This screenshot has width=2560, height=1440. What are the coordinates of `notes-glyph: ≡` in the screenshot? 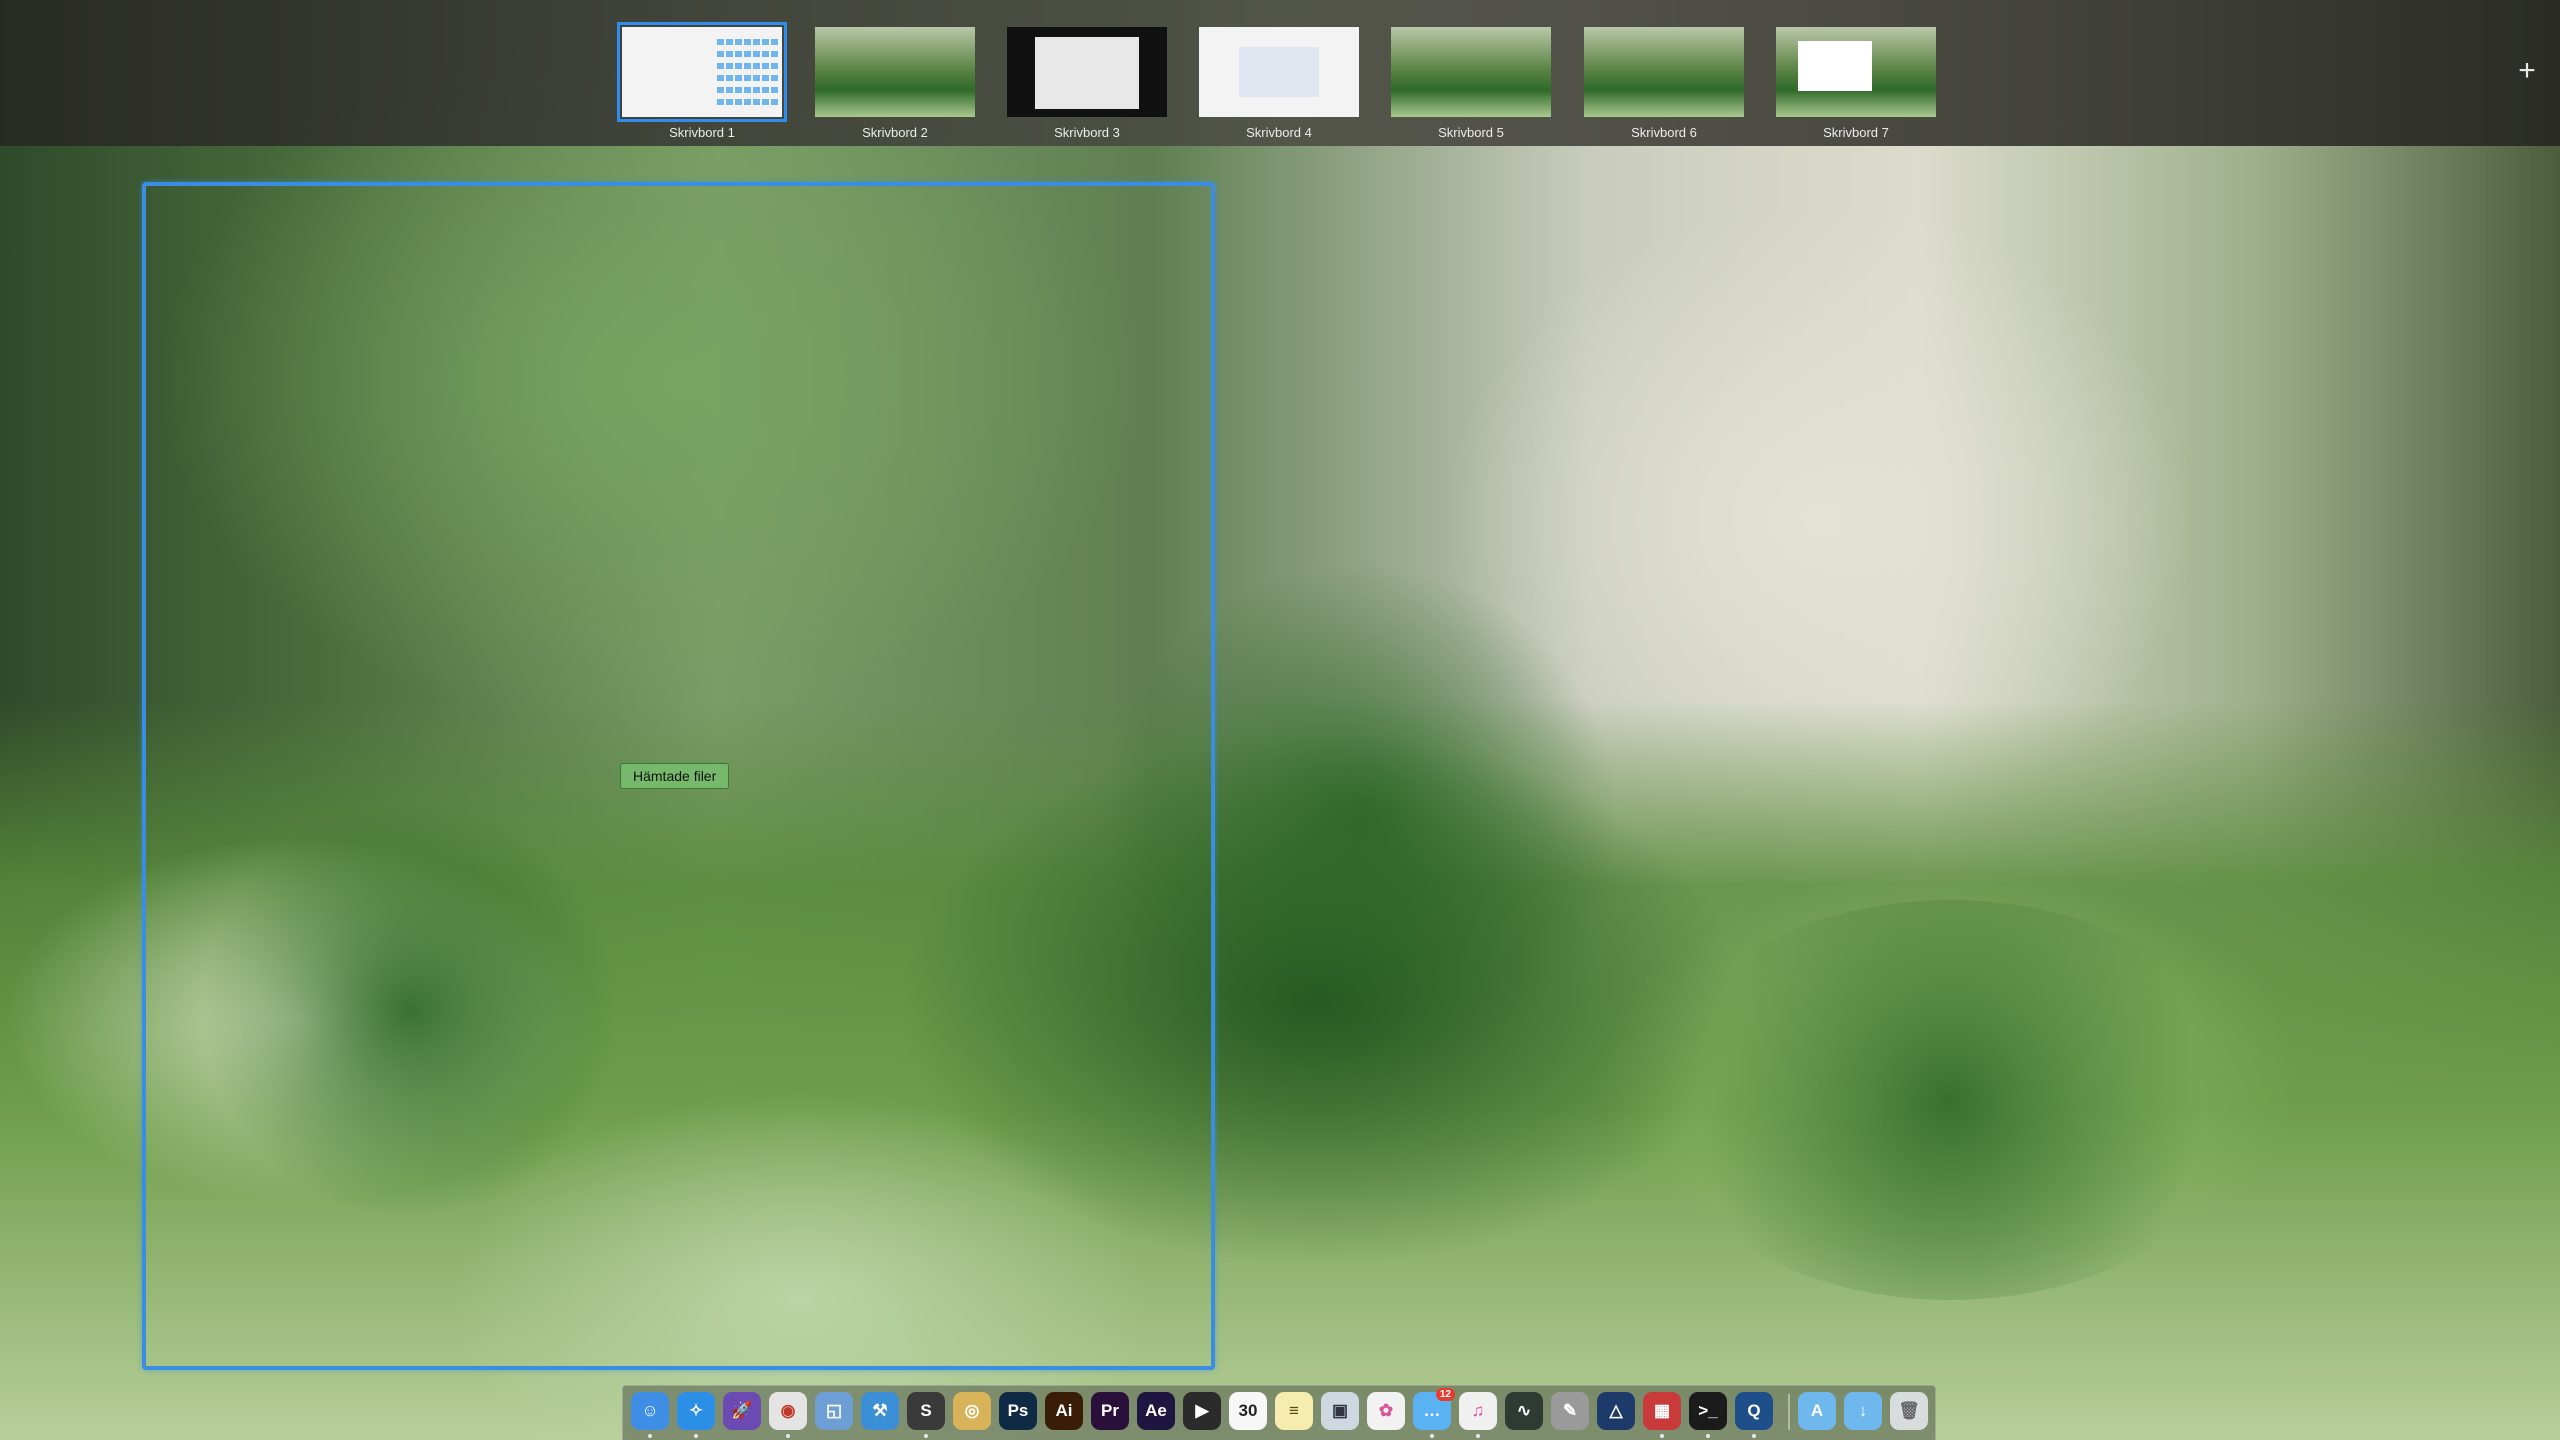 It's located at (1294, 1410).